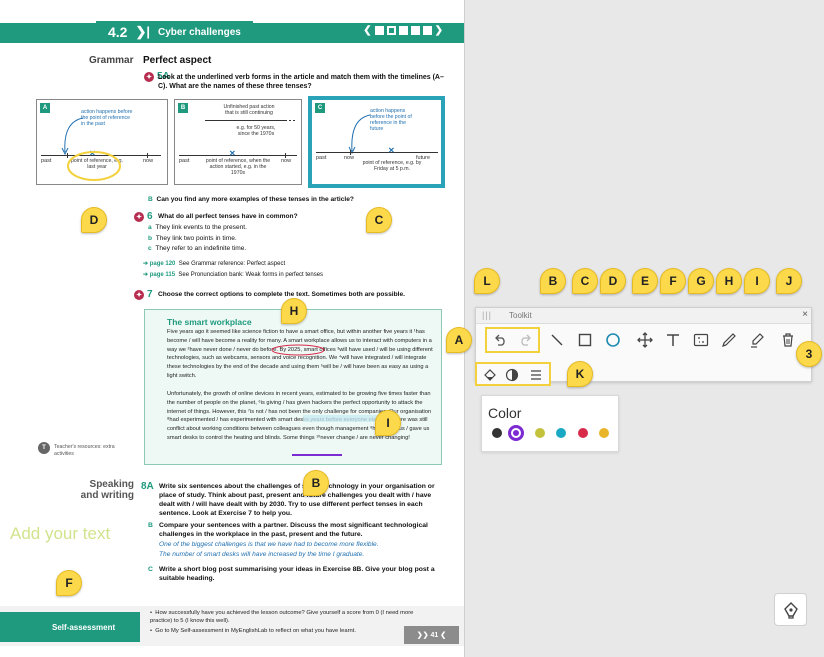  What do you see at coordinates (701, 340) in the screenshot?
I see `eraser-icon` at bounding box center [701, 340].